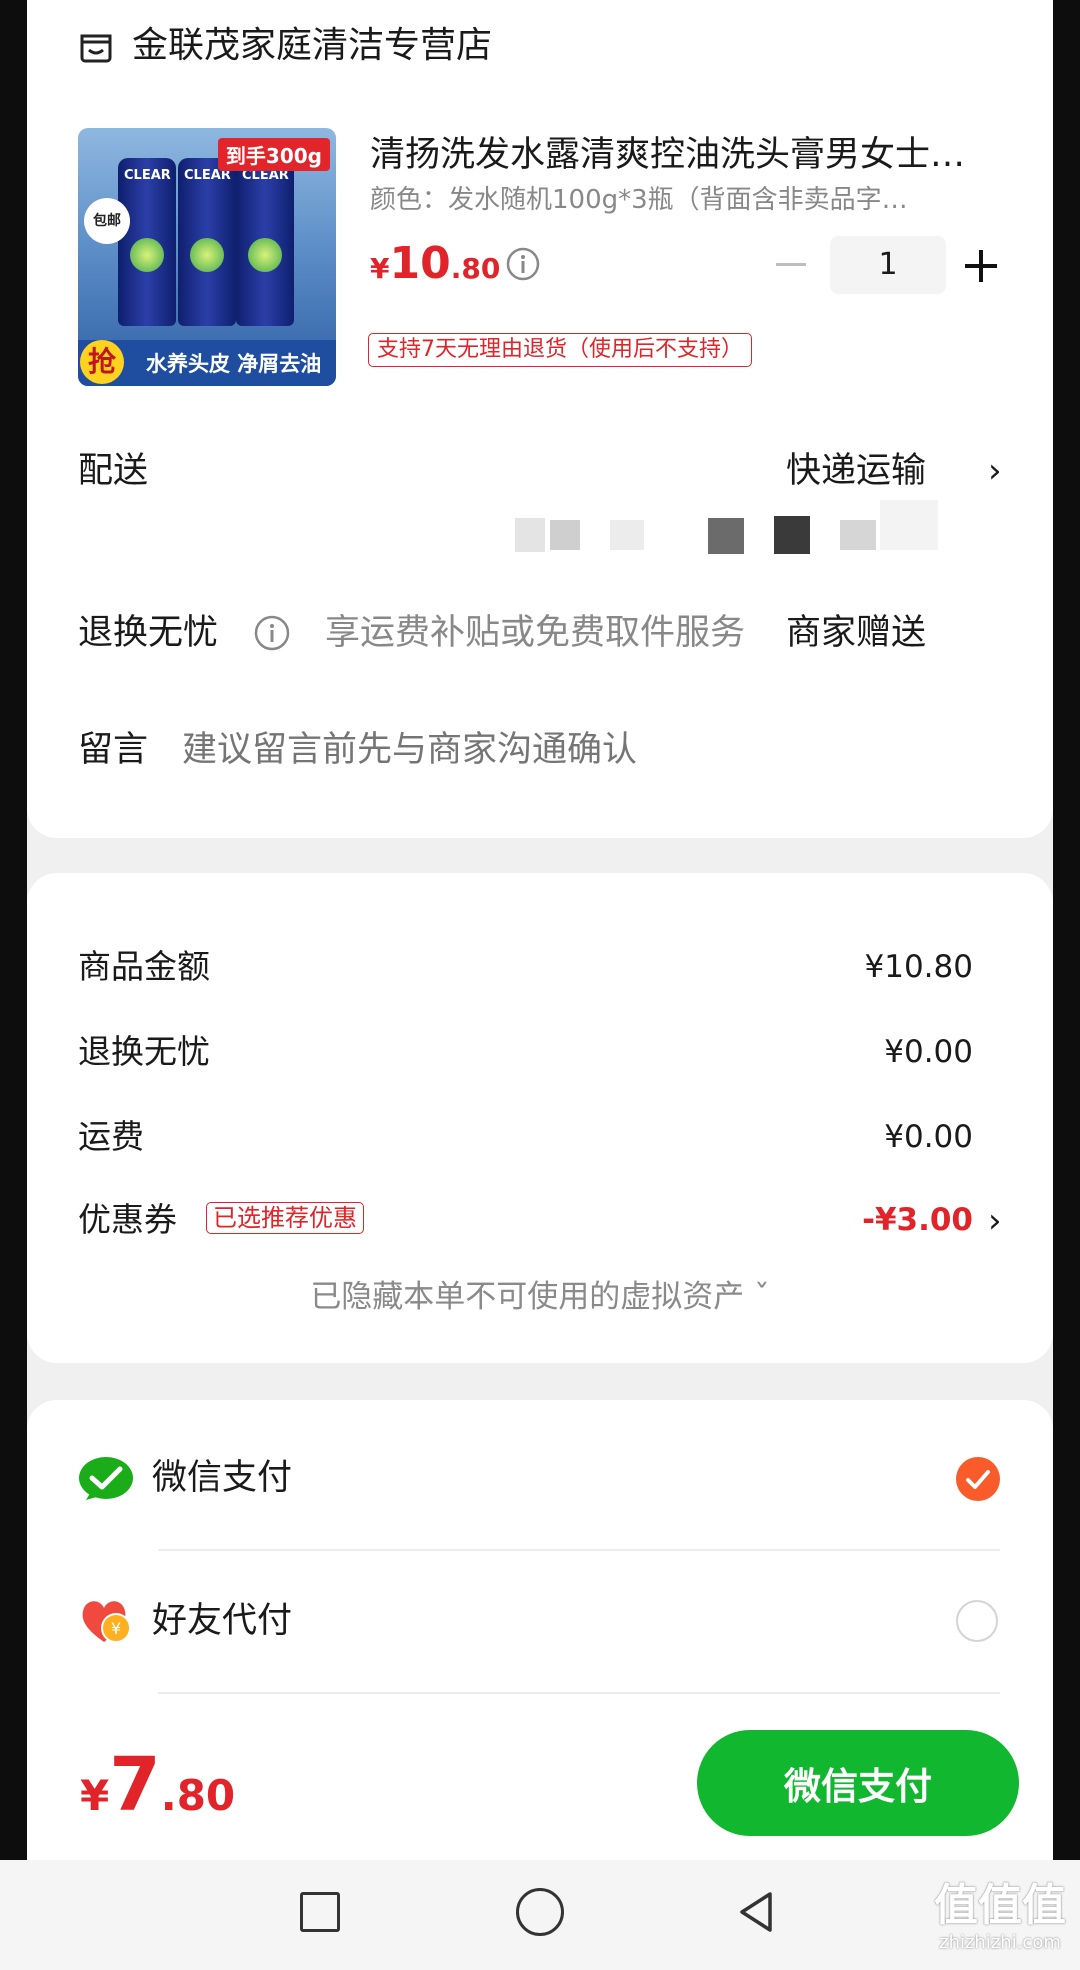  What do you see at coordinates (107, 221) in the screenshot?
I see `image-free-shipping-badge: 包邮` at bounding box center [107, 221].